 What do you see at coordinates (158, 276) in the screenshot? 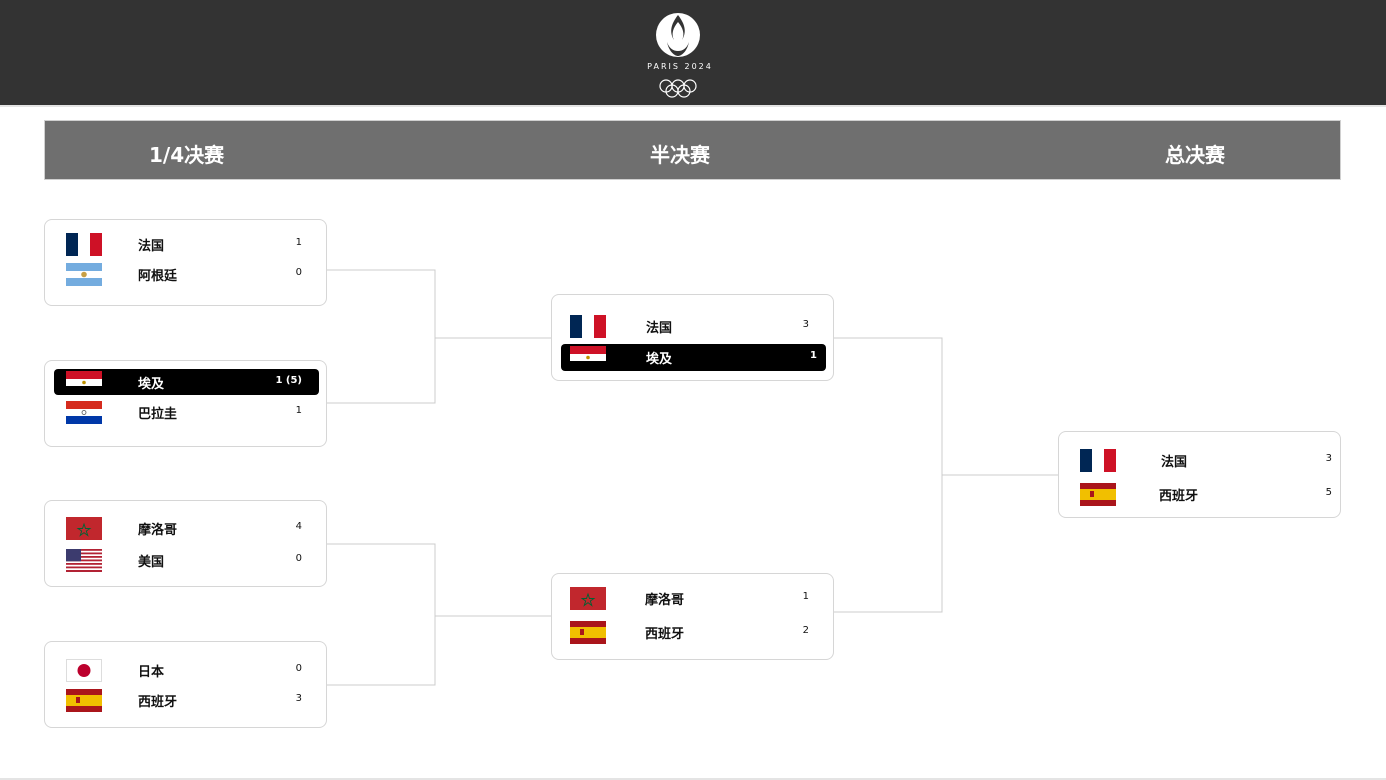
I see `team-name: 阿根廷` at bounding box center [158, 276].